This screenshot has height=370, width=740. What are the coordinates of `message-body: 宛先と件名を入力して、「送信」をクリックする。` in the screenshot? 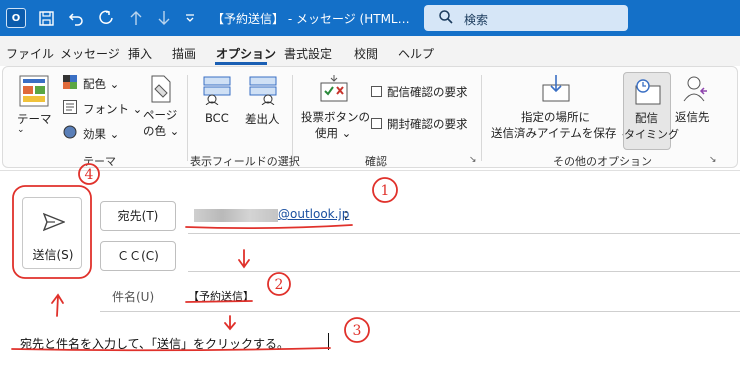 It's located at (154, 343).